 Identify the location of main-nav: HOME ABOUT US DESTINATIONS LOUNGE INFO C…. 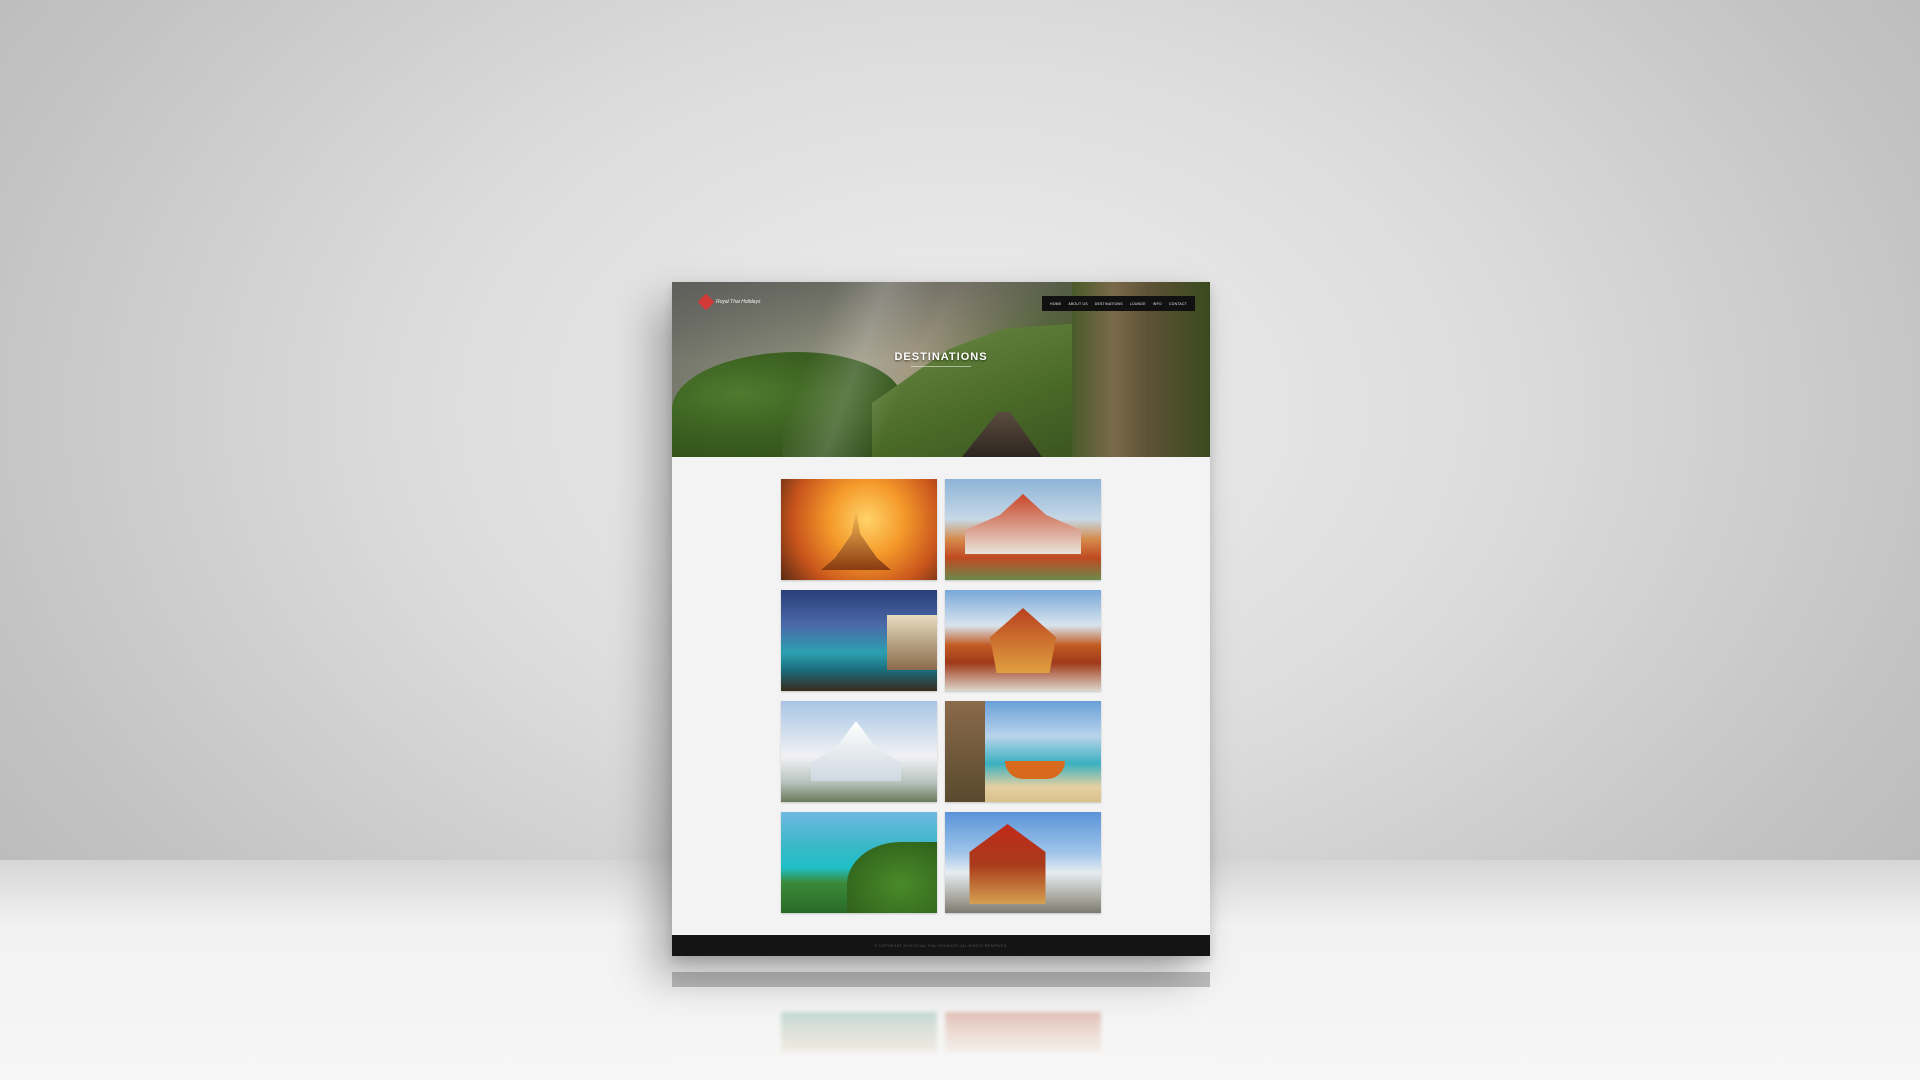
(1118, 303).